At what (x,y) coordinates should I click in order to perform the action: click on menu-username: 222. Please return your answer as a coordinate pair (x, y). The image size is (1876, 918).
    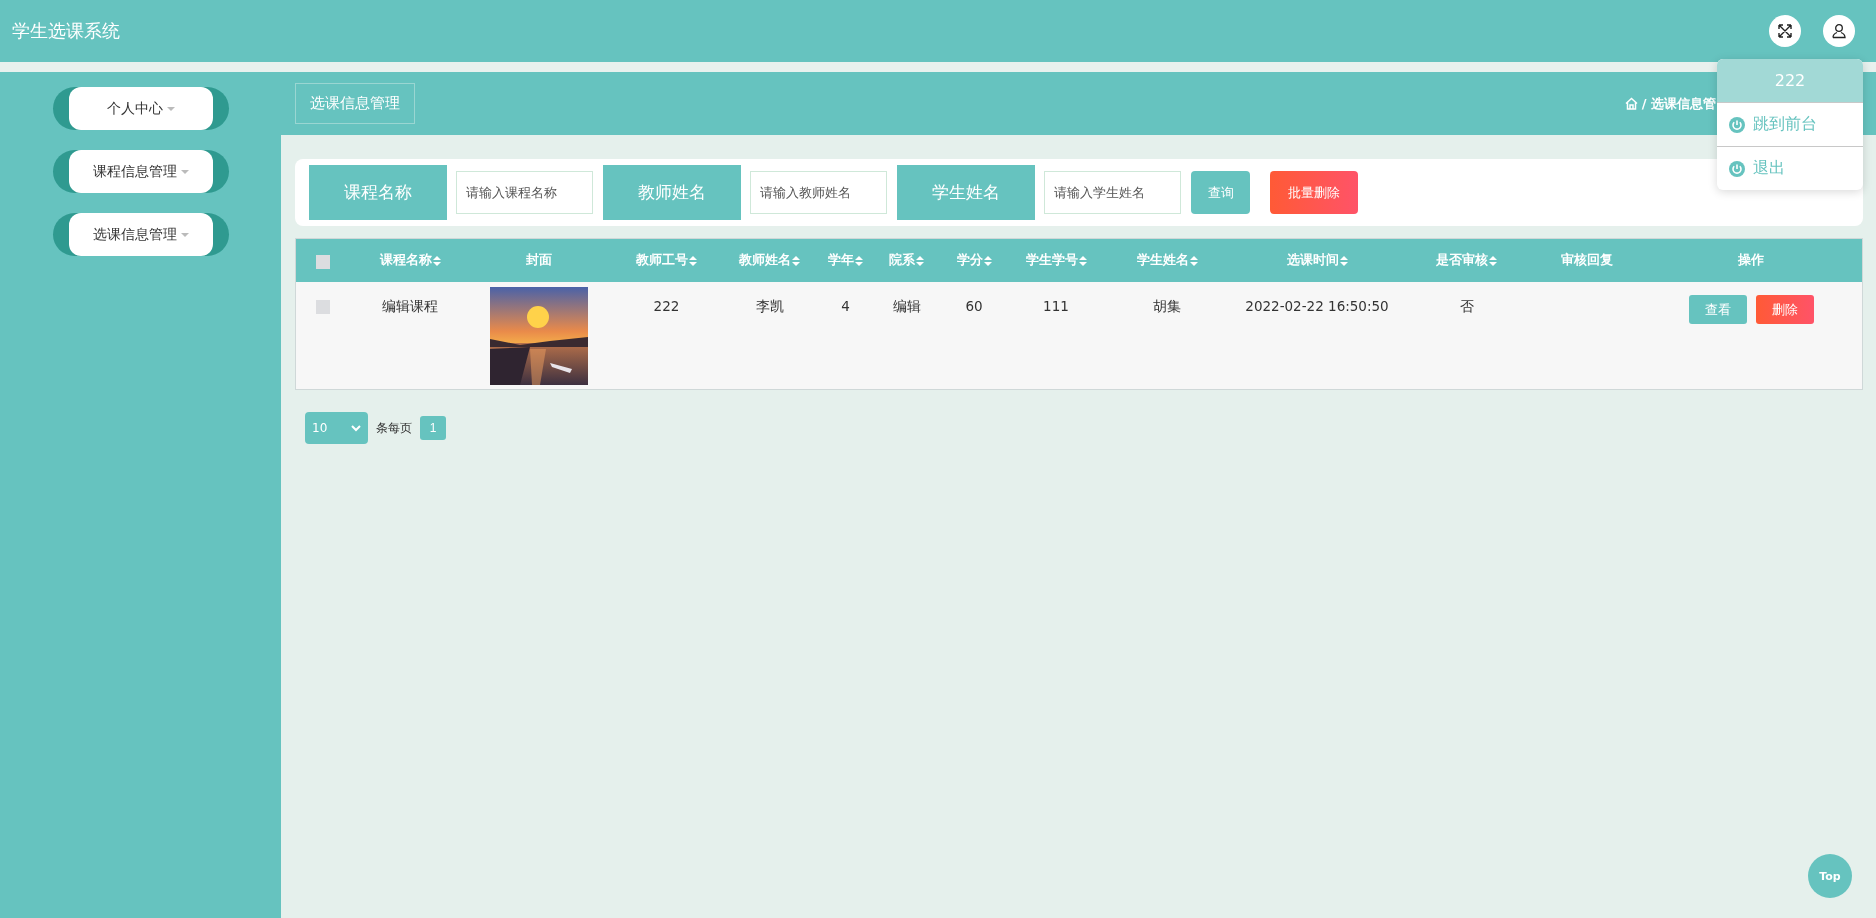
    Looking at the image, I should click on (1790, 80).